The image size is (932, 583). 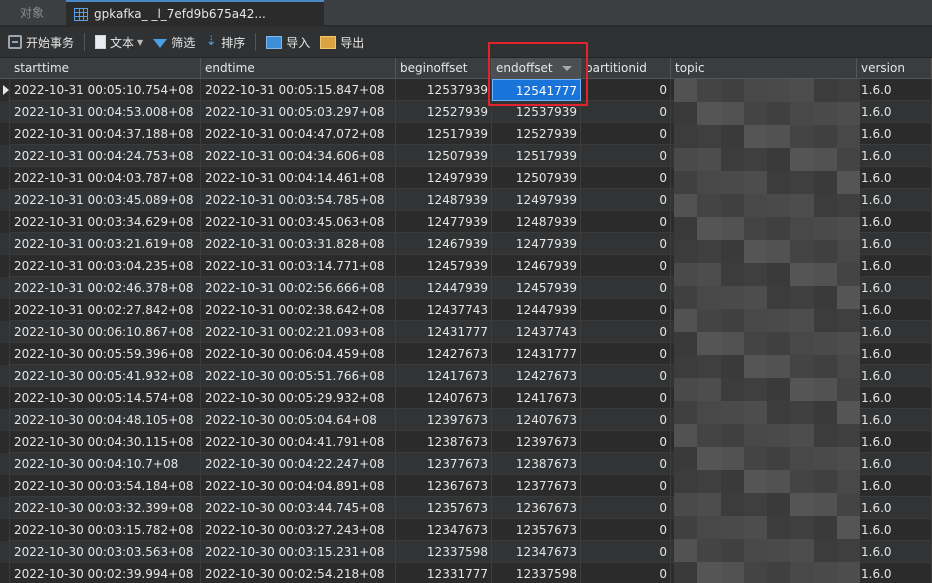 What do you see at coordinates (105, 376) in the screenshot?
I see `starttime-cell: 2022-10-30 00:05:41.932+08` at bounding box center [105, 376].